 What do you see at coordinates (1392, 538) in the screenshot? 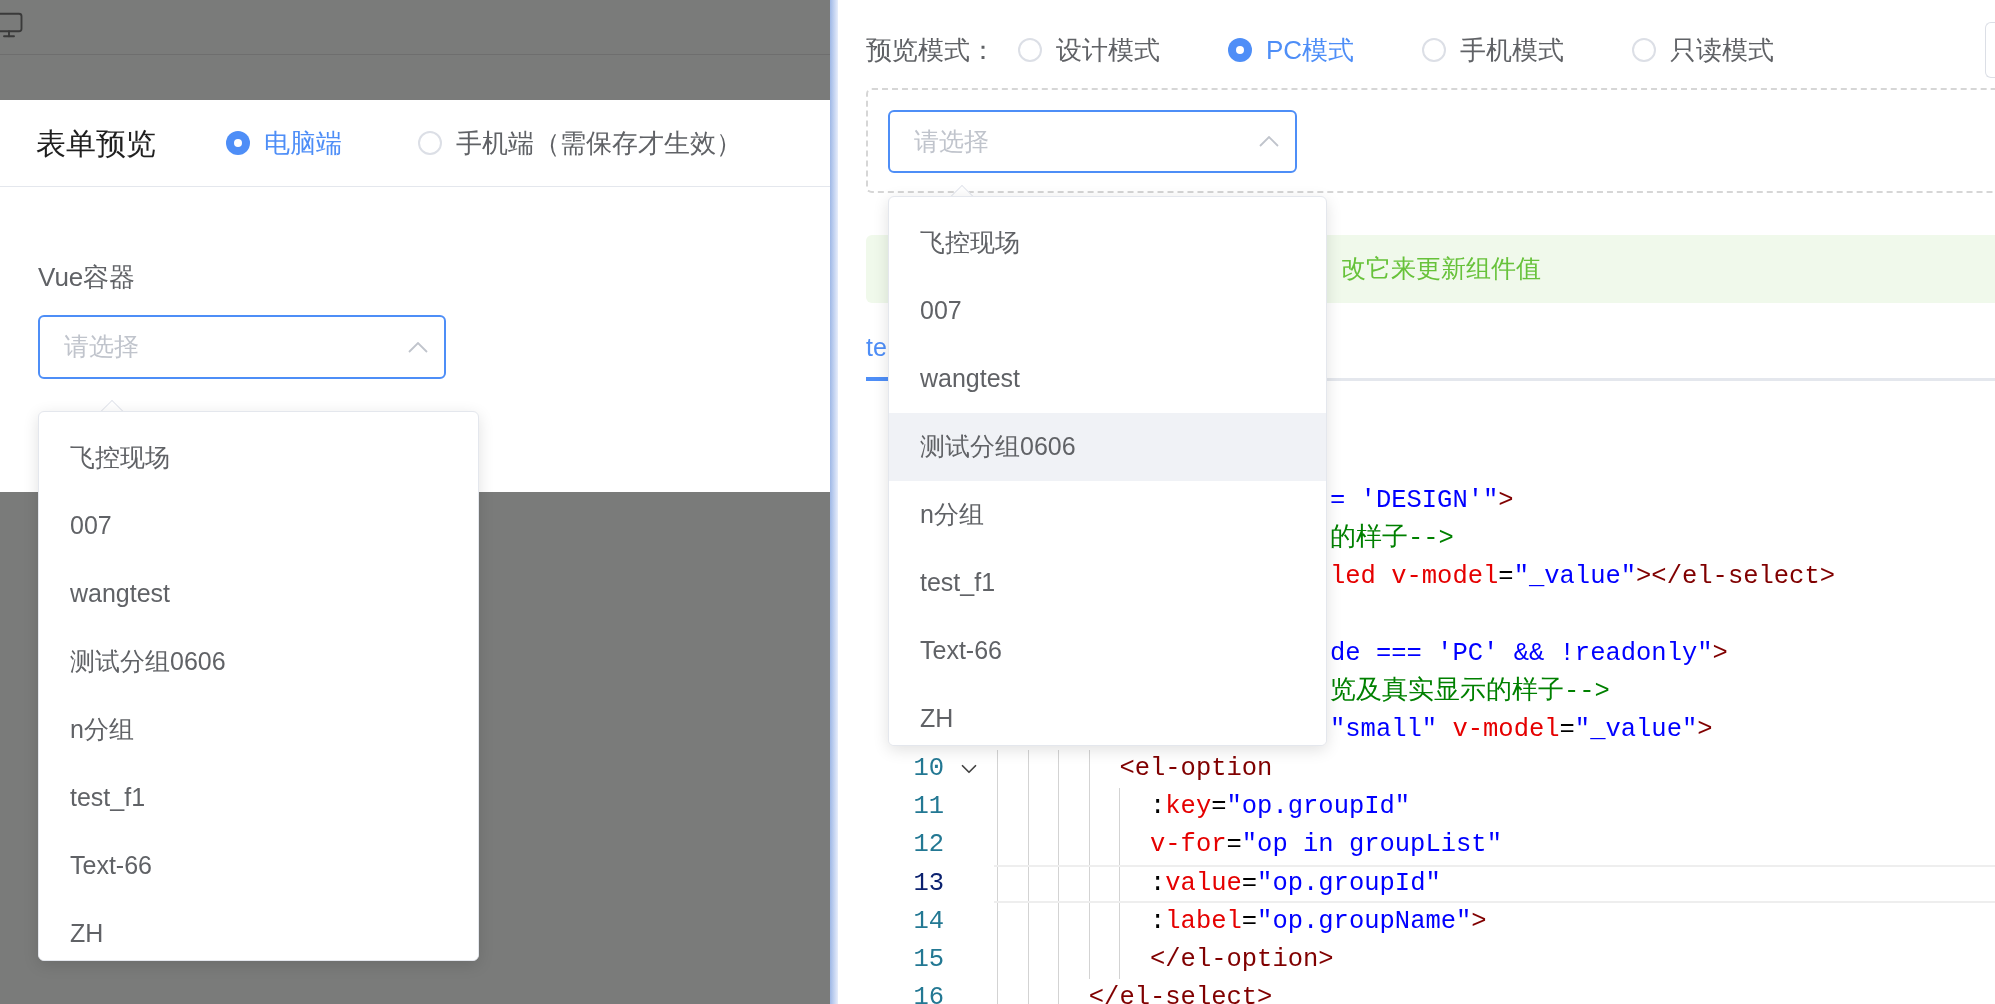
I see `code-text: 的样子-->` at bounding box center [1392, 538].